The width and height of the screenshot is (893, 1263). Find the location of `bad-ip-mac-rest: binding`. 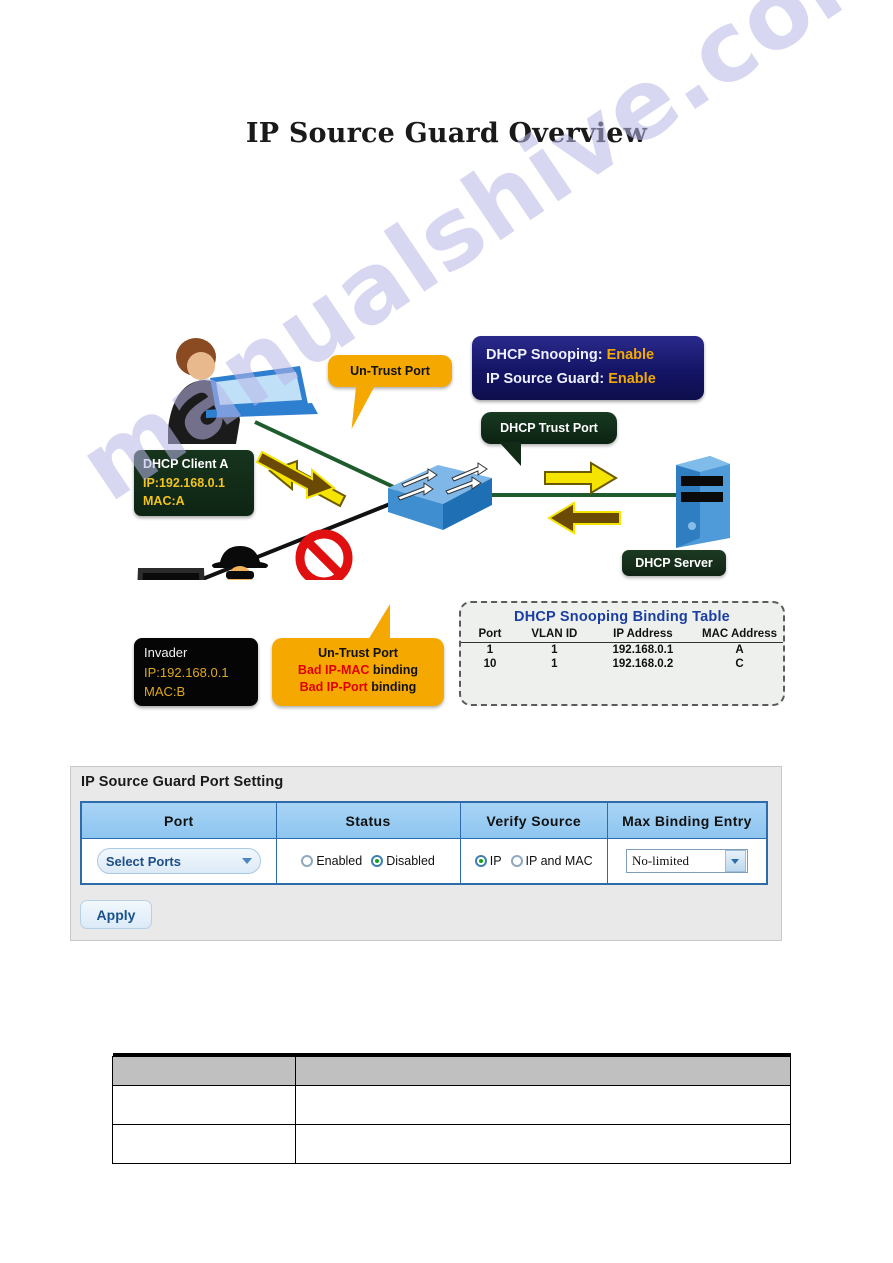

bad-ip-mac-rest: binding is located at coordinates (394, 670).